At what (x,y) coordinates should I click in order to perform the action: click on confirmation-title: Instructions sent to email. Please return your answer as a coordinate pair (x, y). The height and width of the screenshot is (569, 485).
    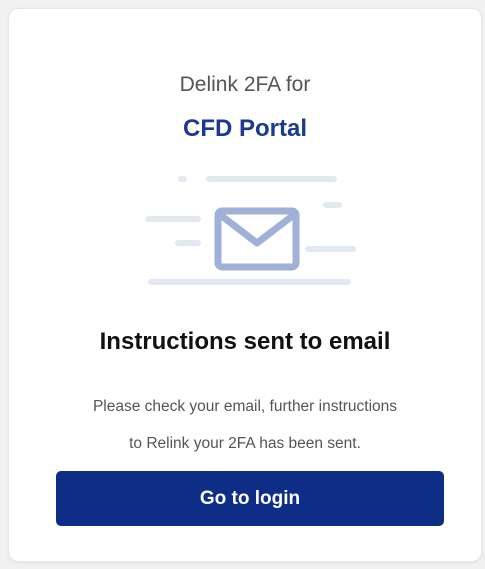
    Looking at the image, I should click on (245, 341).